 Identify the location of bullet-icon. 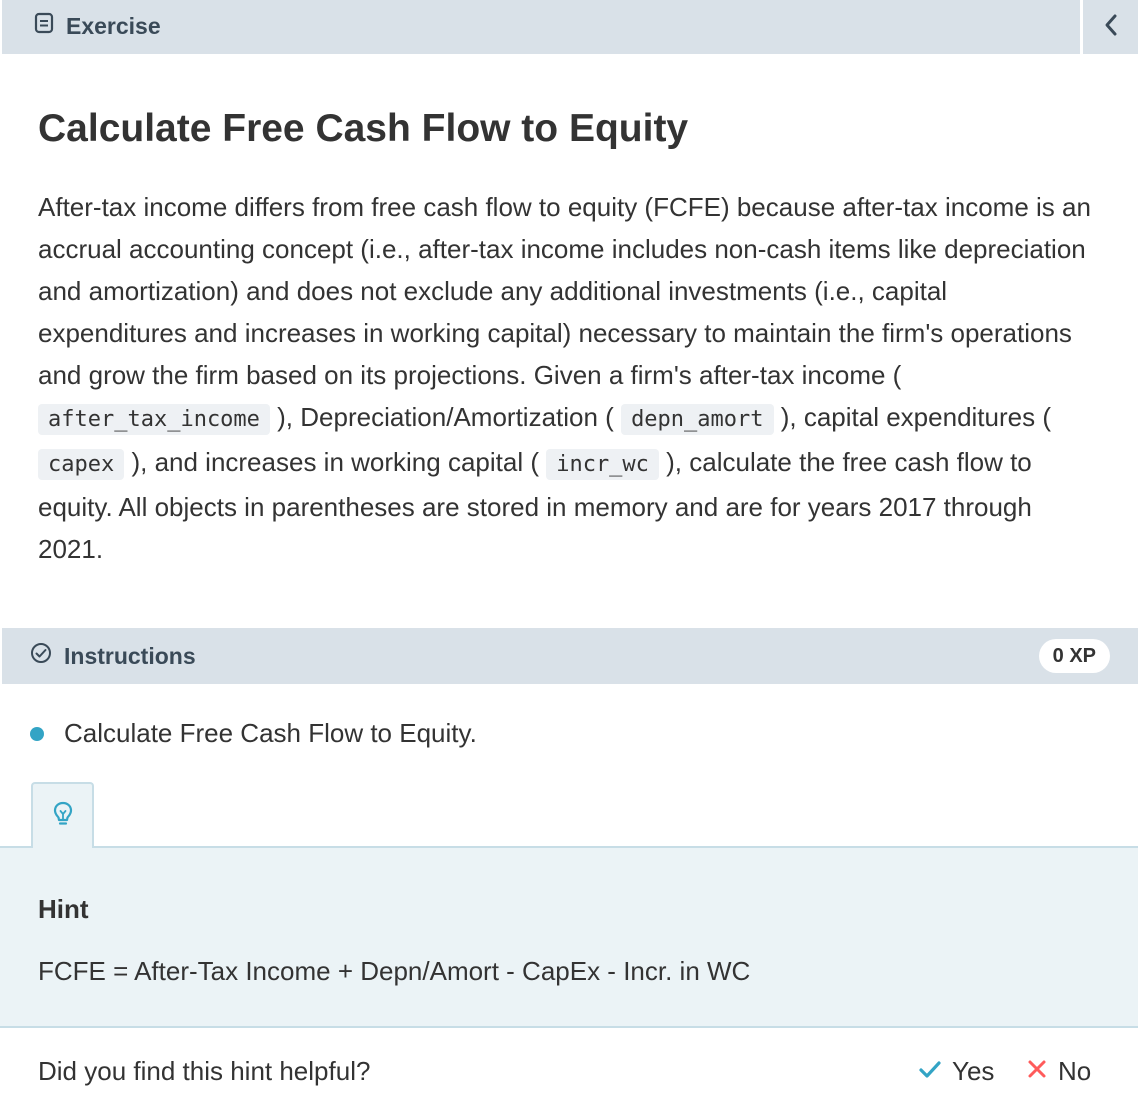
(37, 733).